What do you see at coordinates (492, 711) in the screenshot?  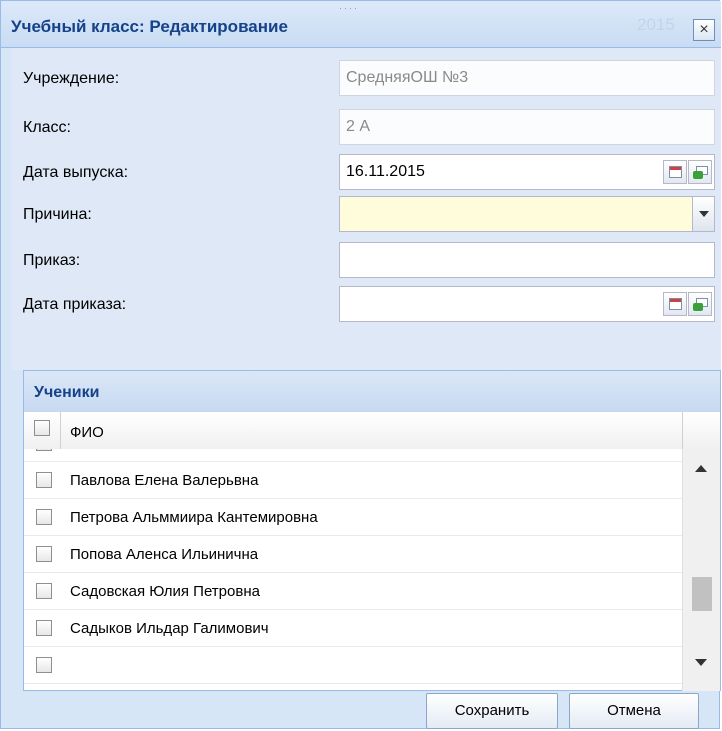 I see `save-button: Сохранить` at bounding box center [492, 711].